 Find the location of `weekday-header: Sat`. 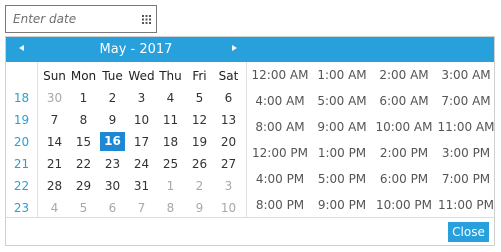

weekday-header: Sat is located at coordinates (228, 76).